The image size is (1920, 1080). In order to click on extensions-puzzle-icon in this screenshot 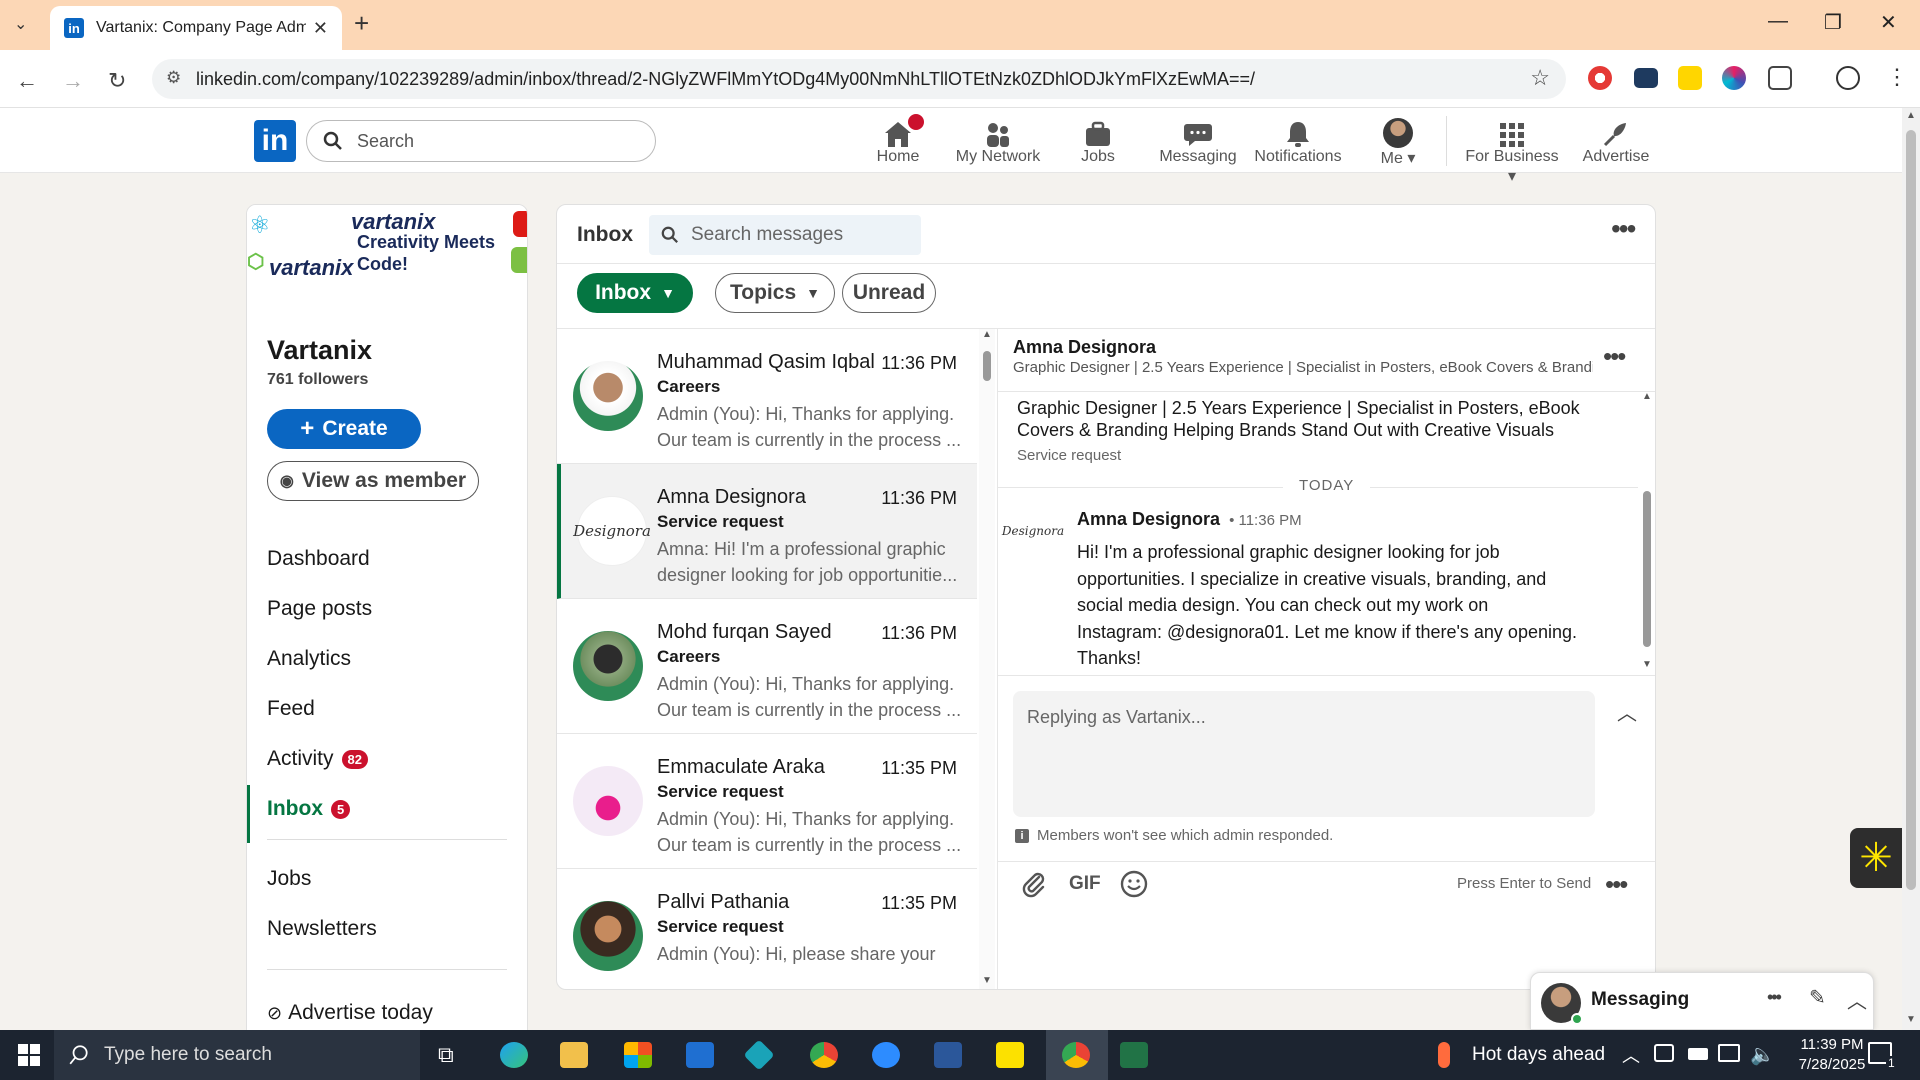, I will do `click(1780, 78)`.